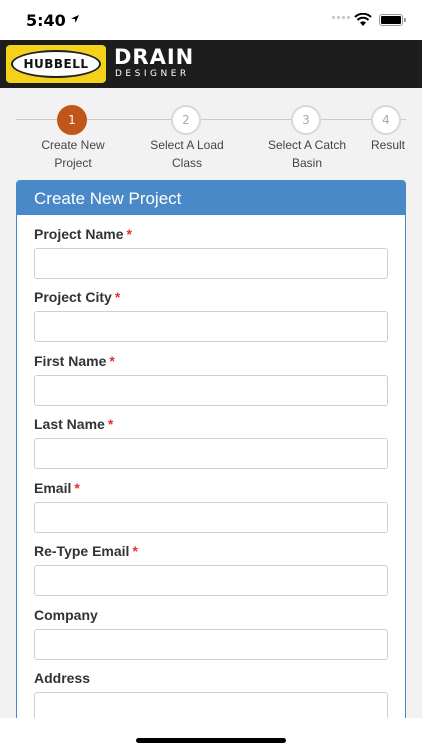 This screenshot has height=750, width=422. Describe the element at coordinates (77, 297) in the screenshot. I see `project-city-label: Project City *` at that location.